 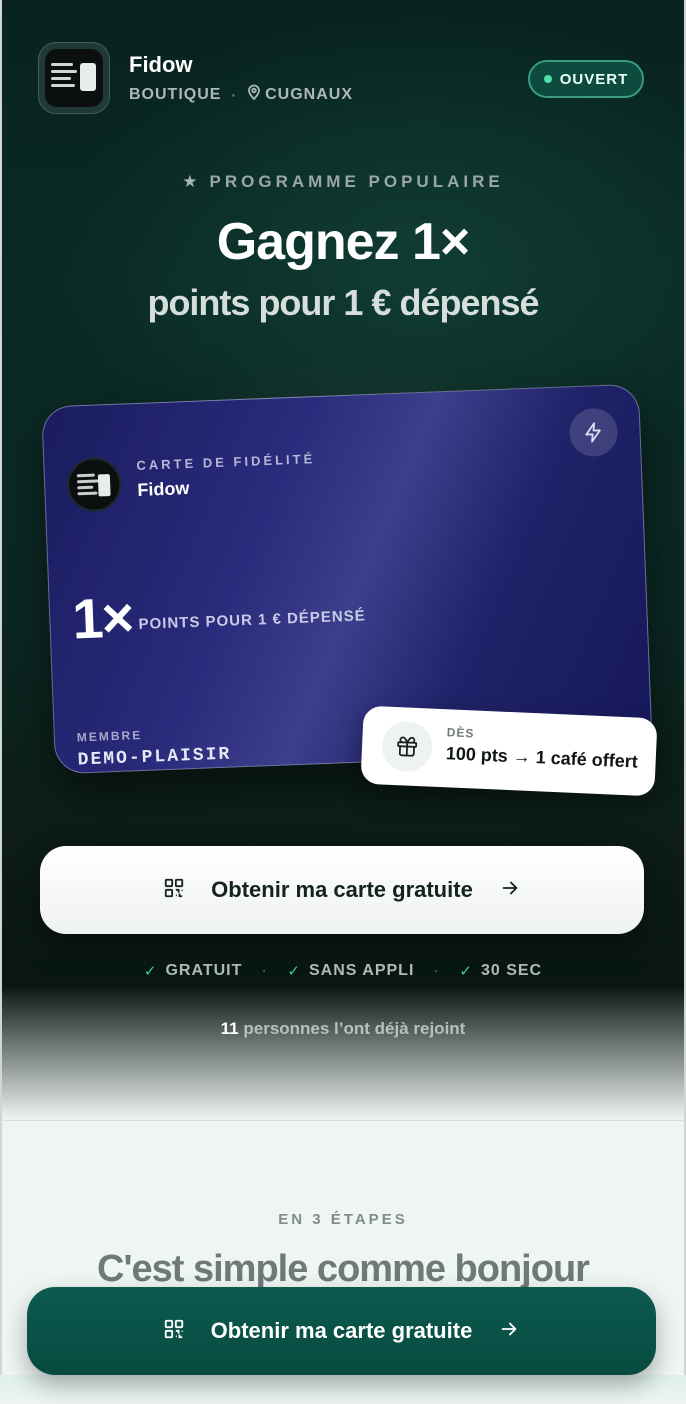 I want to click on card-member-id: DEMO-PLAISIR, so click(x=154, y=757).